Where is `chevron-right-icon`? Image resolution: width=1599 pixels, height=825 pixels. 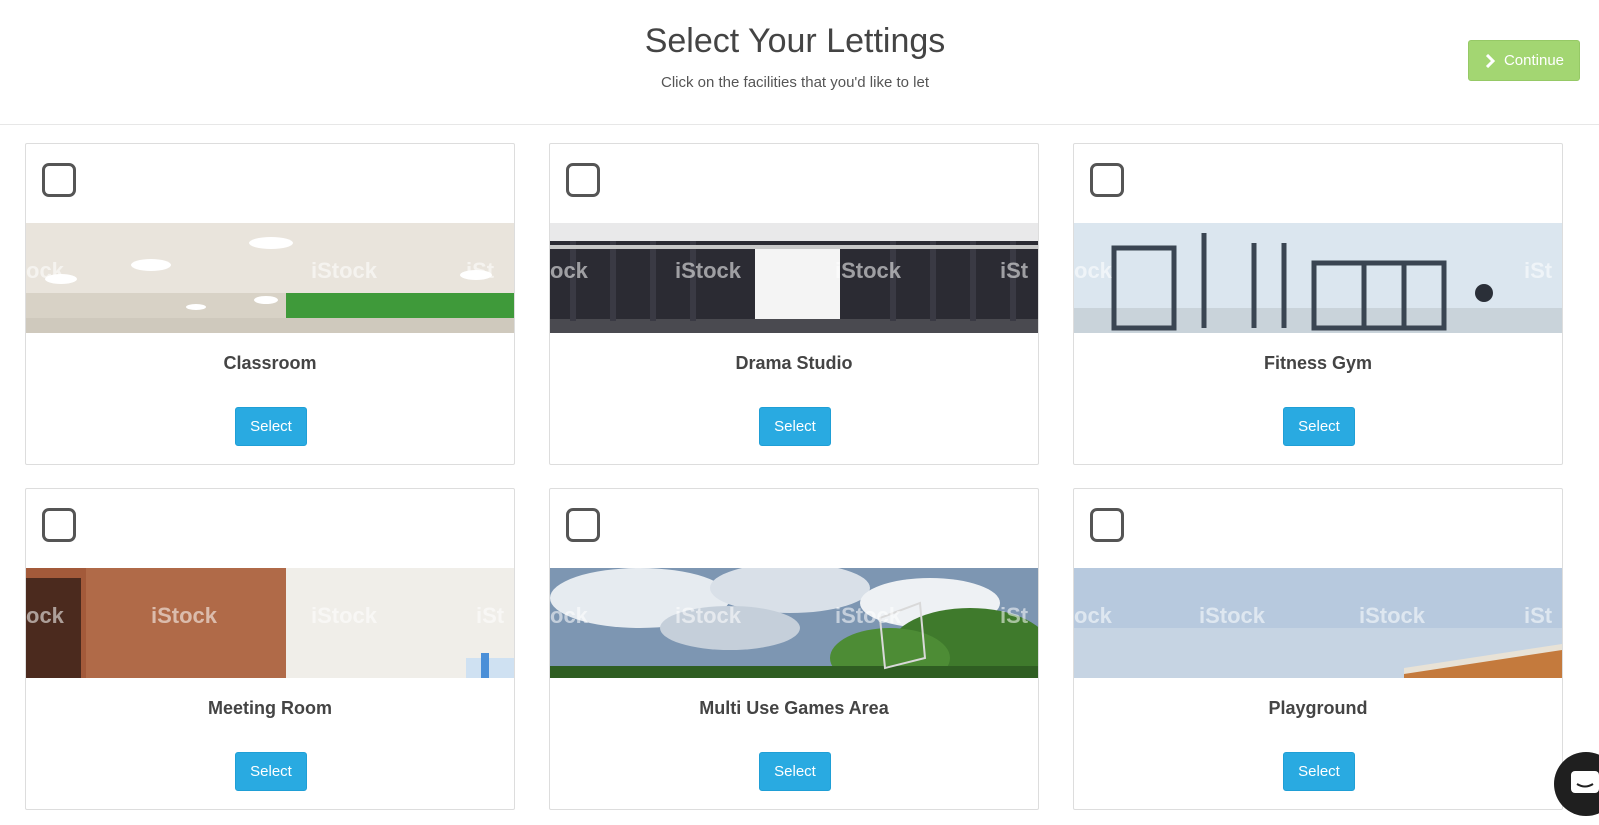 chevron-right-icon is located at coordinates (1490, 60).